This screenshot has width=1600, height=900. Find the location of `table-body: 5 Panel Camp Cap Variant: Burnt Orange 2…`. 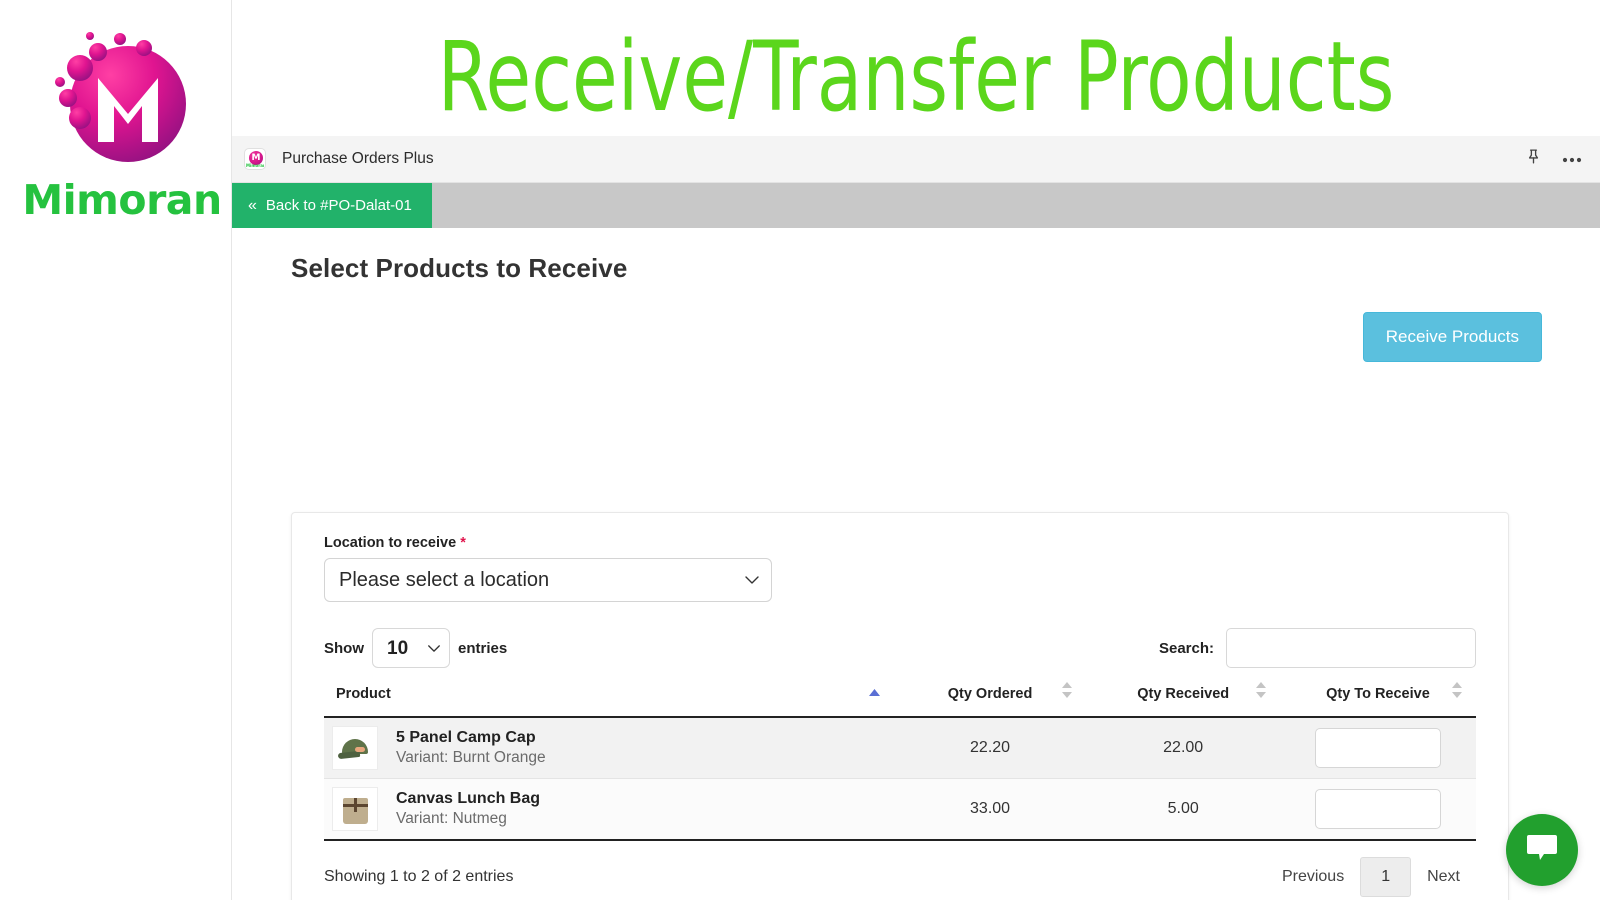

table-body: 5 Panel Camp Cap Variant: Burnt Orange 2… is located at coordinates (900, 779).